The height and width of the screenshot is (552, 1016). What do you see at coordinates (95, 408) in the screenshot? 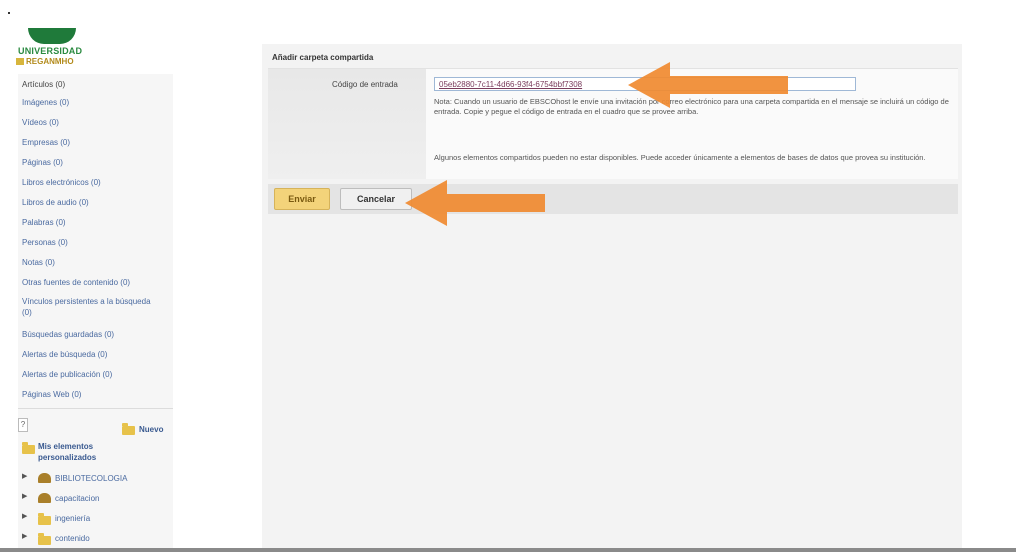
I see `sidebar-divider` at bounding box center [95, 408].